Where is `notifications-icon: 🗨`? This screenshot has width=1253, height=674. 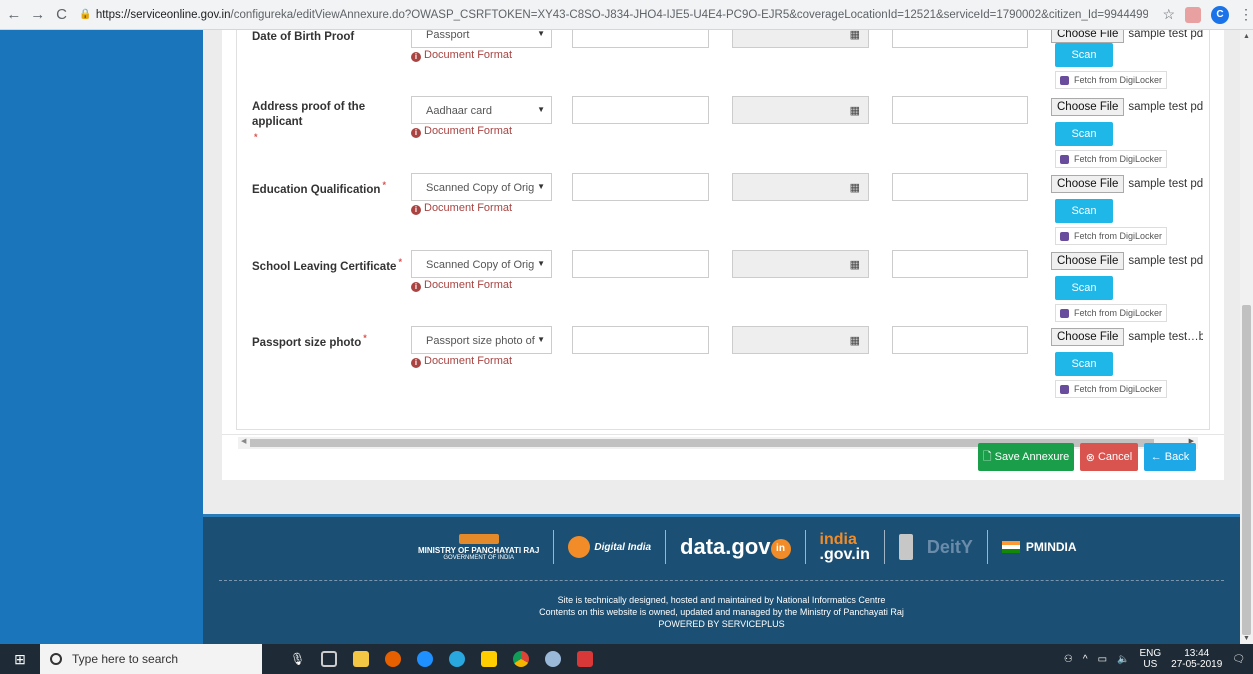 notifications-icon: 🗨 is located at coordinates (1238, 659).